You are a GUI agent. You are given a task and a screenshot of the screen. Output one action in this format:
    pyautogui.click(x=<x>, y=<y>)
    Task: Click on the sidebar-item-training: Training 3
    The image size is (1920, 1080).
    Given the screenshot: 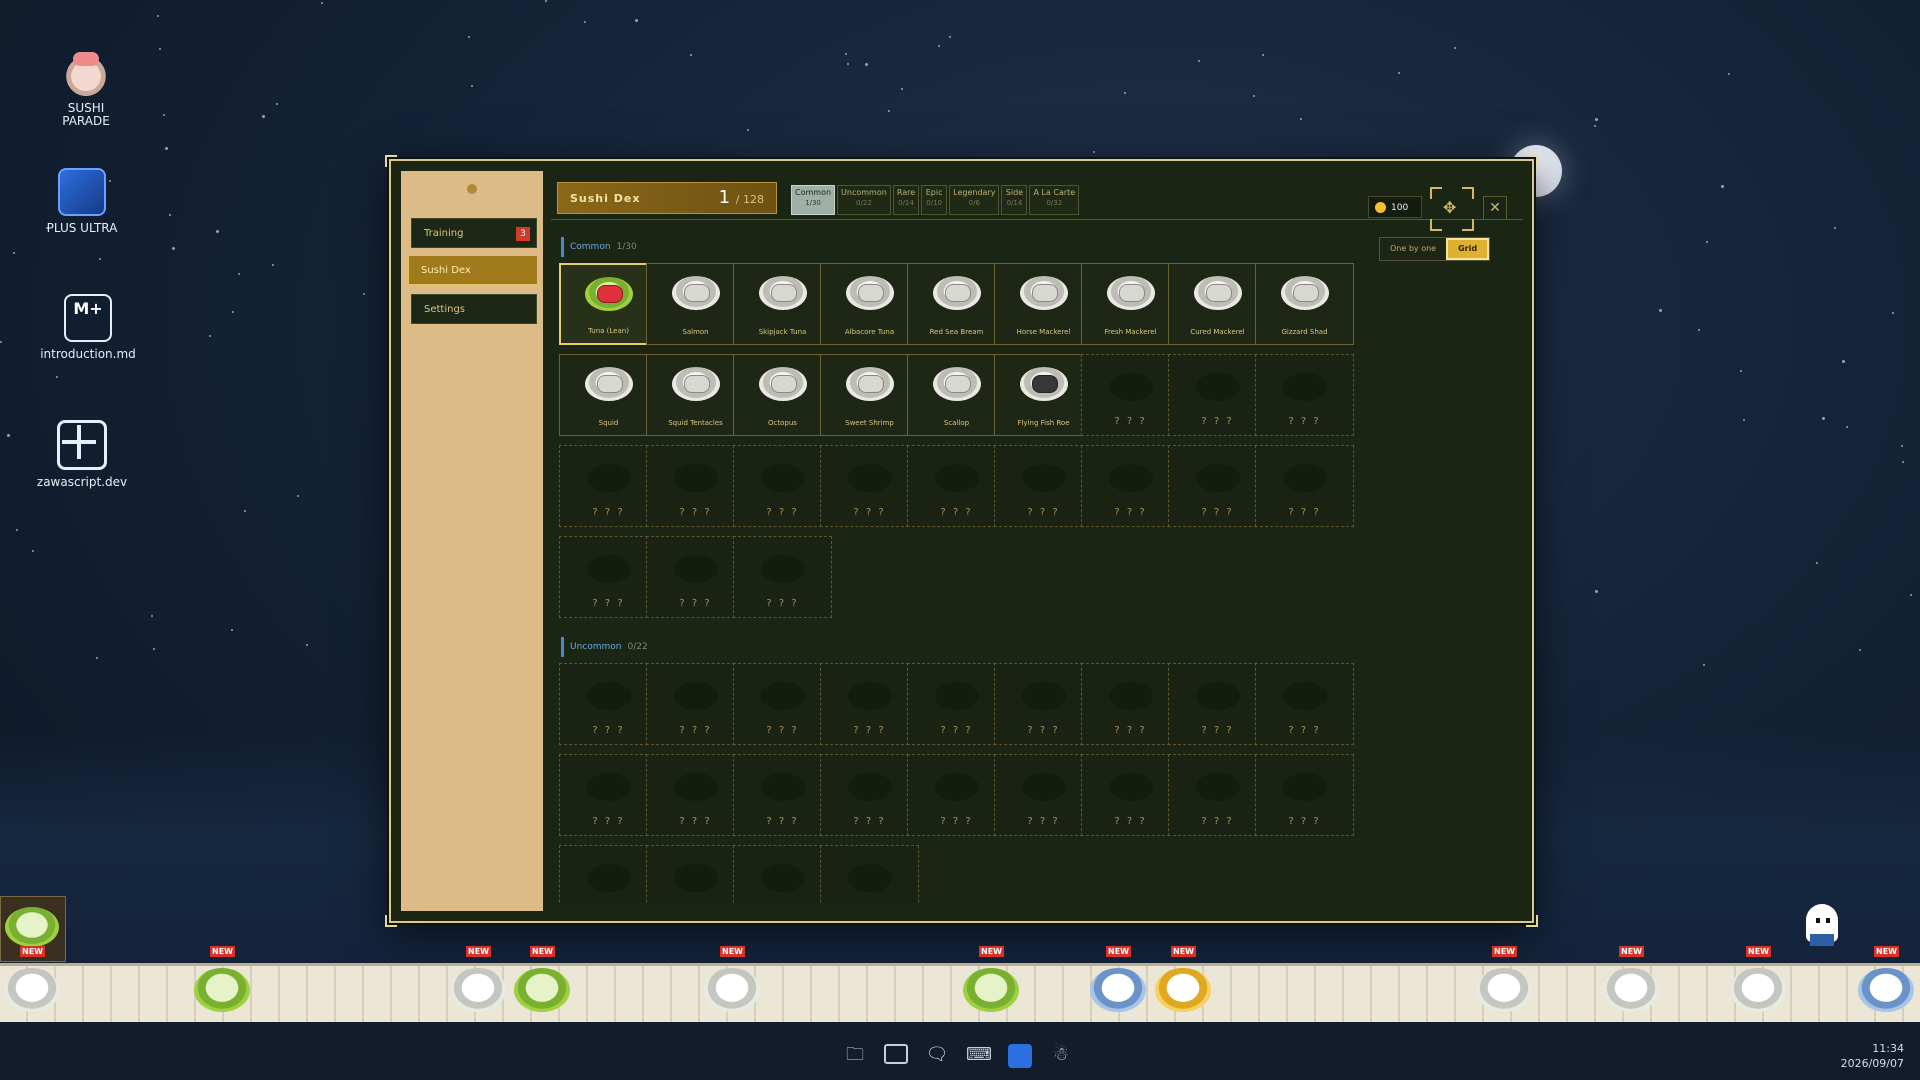 What is the action you would take?
    pyautogui.click(x=474, y=233)
    